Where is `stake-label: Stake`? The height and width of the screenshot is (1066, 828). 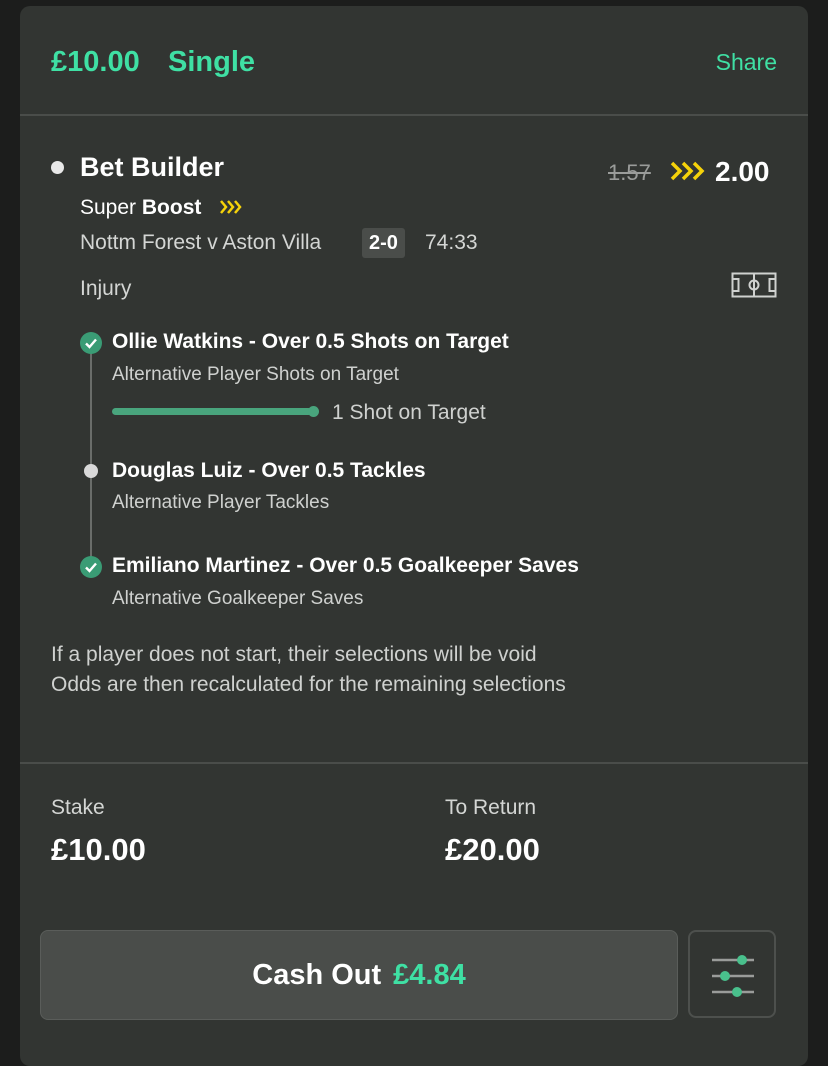 stake-label: Stake is located at coordinates (78, 807).